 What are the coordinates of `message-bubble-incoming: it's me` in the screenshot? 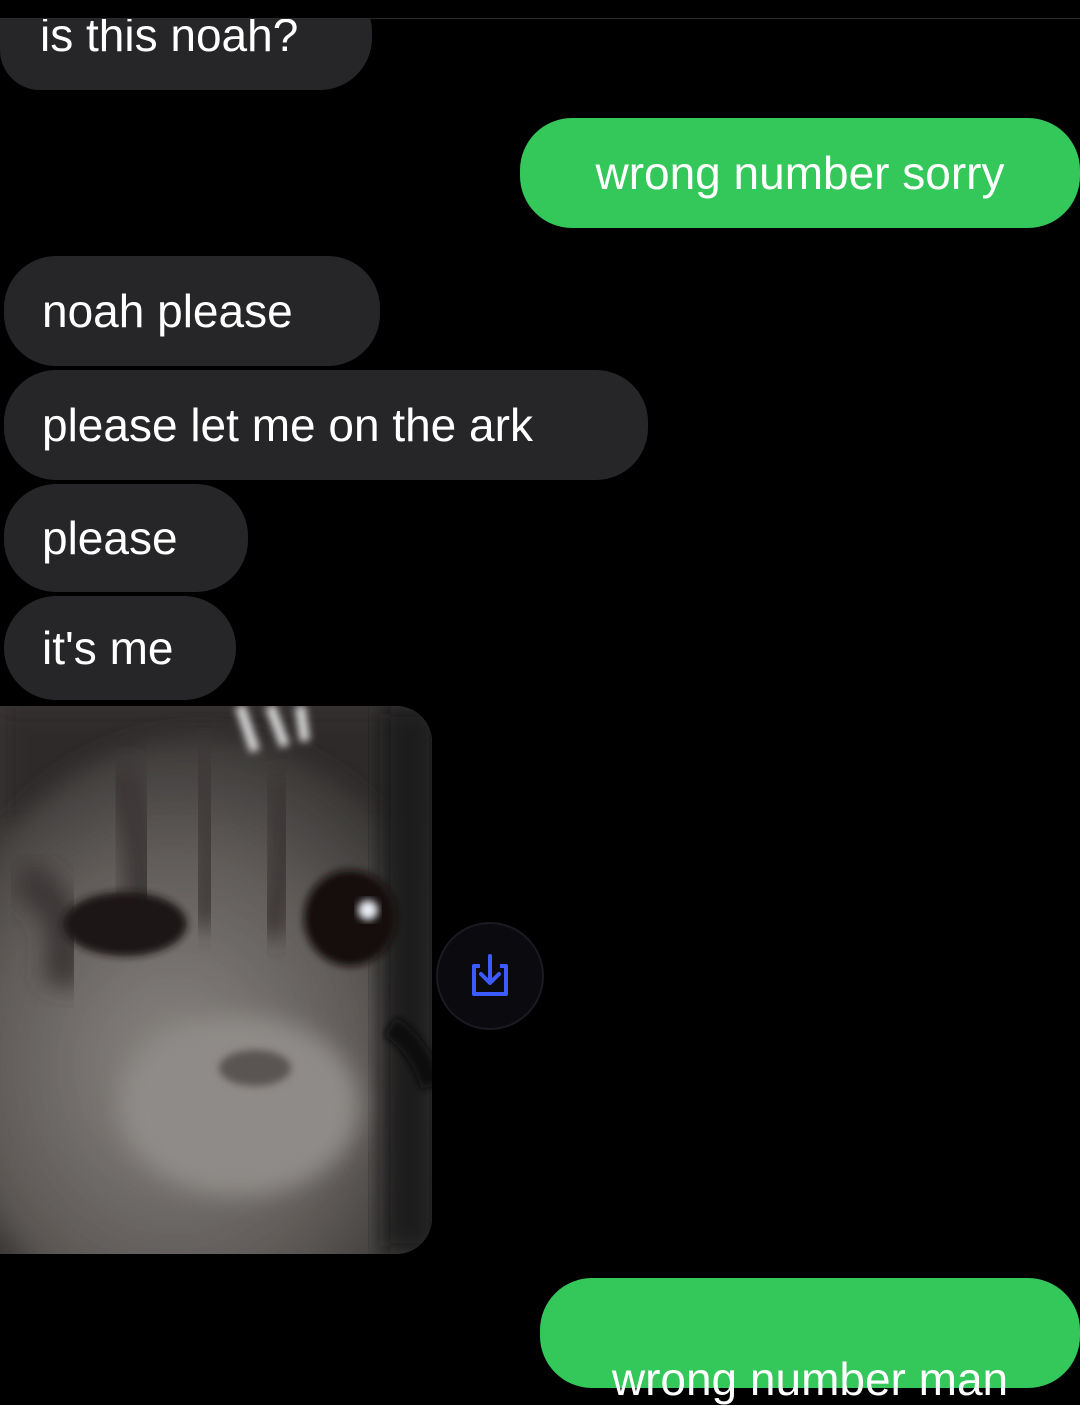 It's located at (120, 648).